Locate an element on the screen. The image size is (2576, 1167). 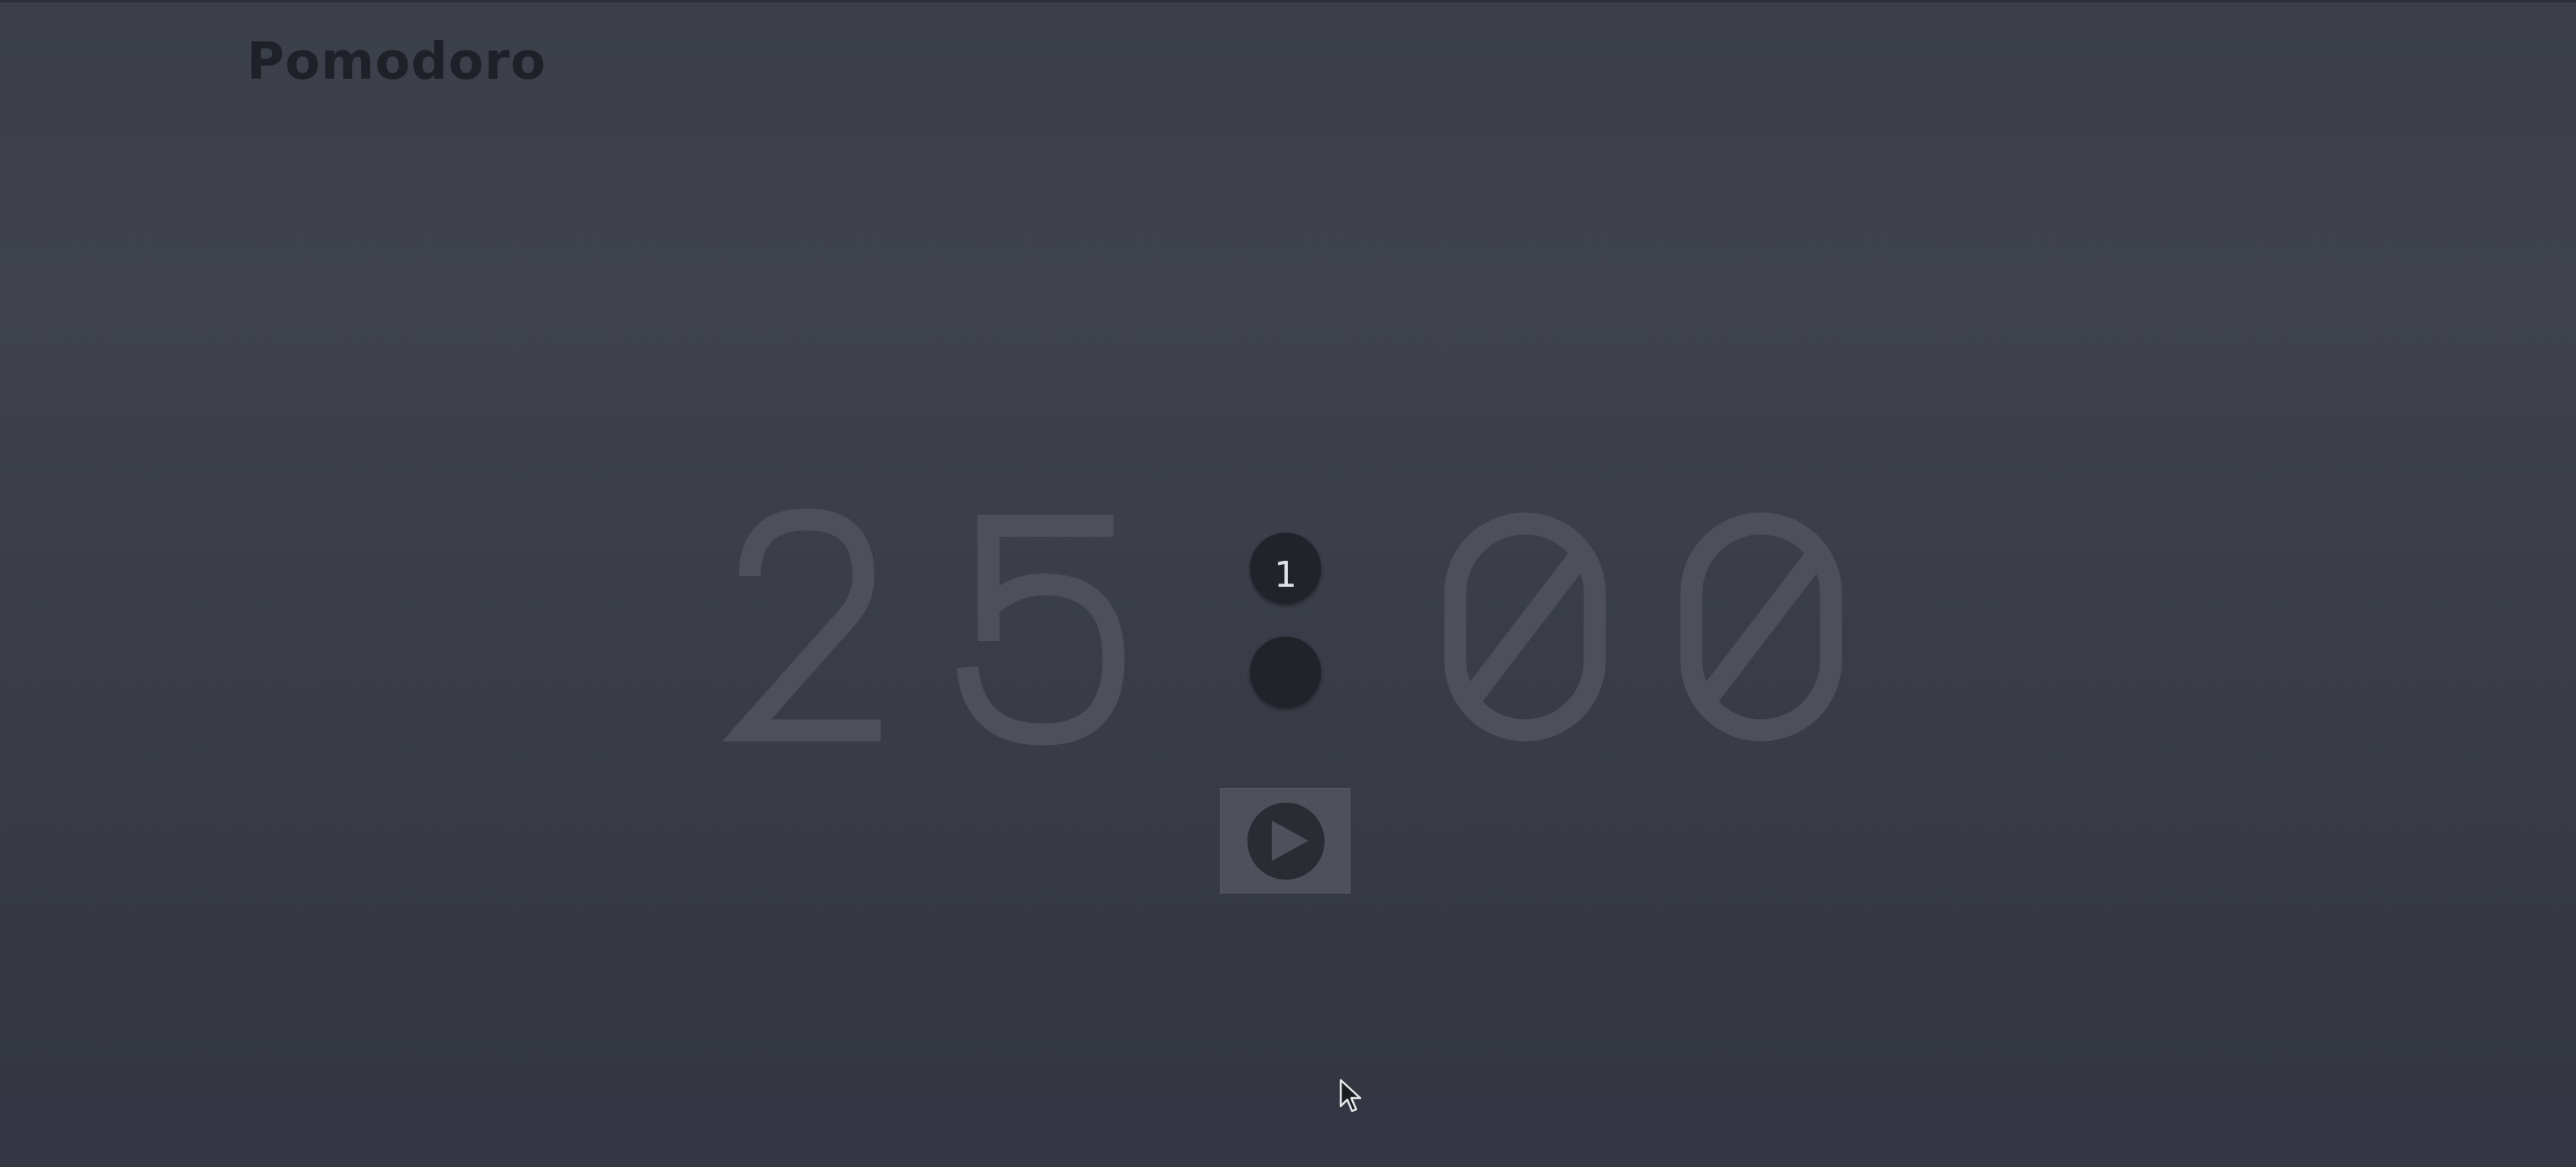
timer-digit-seconds-tens-slash is located at coordinates (1524, 629).